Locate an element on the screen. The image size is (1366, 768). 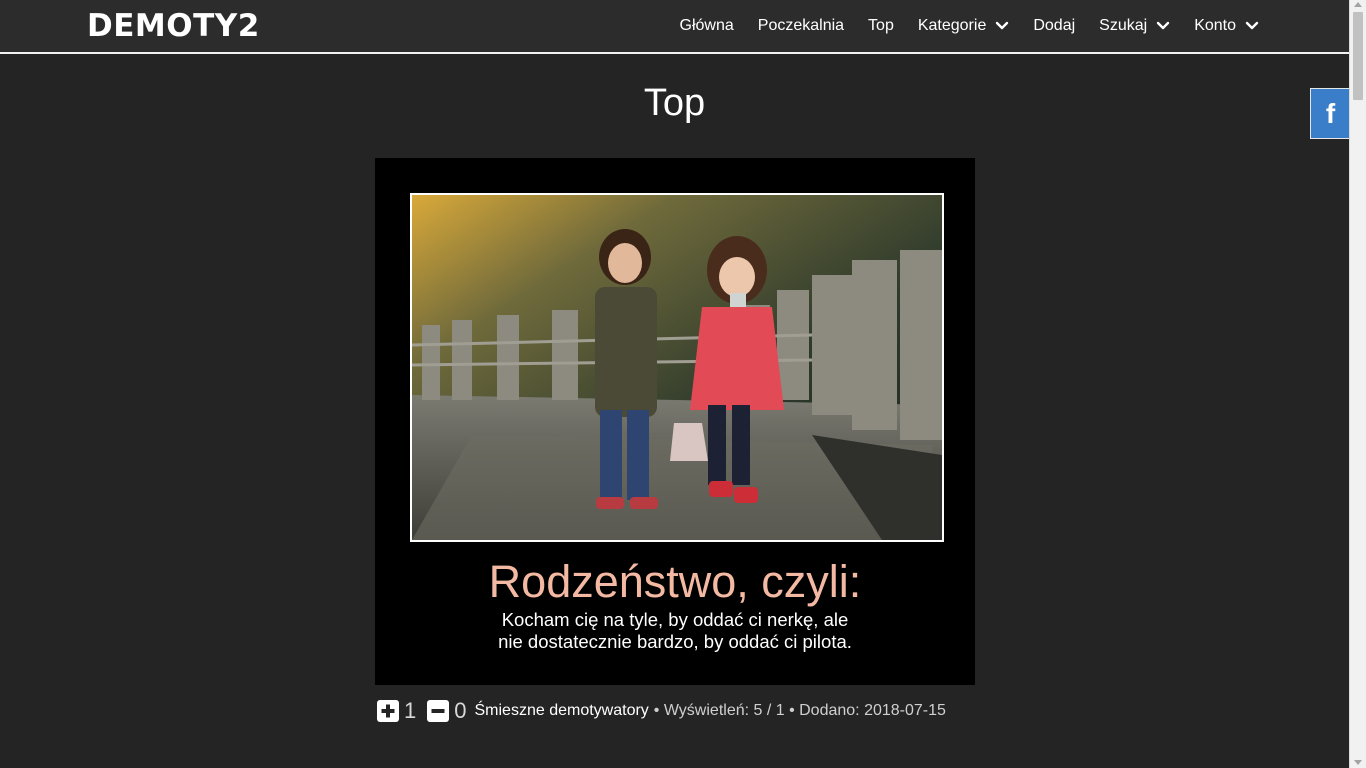
category-link: Śmieszne demotywatory is located at coordinates (562, 711).